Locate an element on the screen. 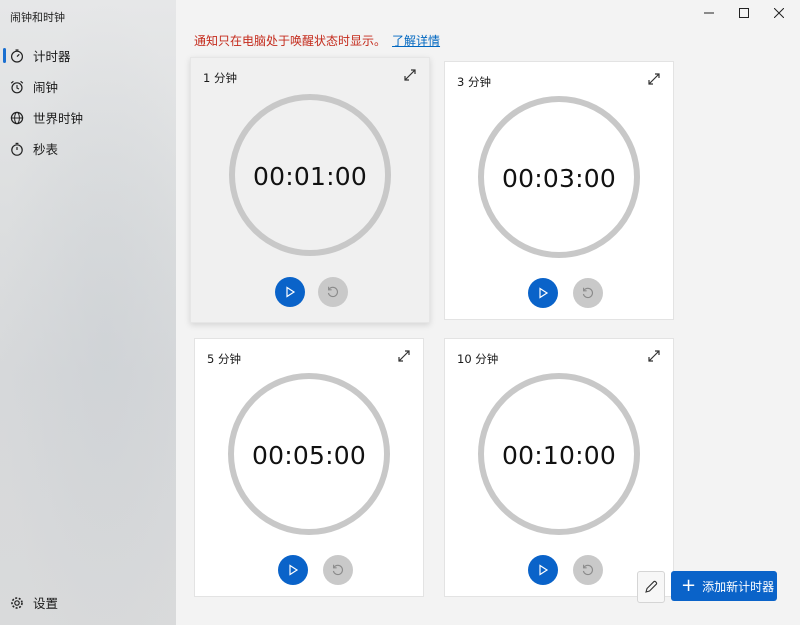 The width and height of the screenshot is (800, 625). maximize-button is located at coordinates (744, 13).